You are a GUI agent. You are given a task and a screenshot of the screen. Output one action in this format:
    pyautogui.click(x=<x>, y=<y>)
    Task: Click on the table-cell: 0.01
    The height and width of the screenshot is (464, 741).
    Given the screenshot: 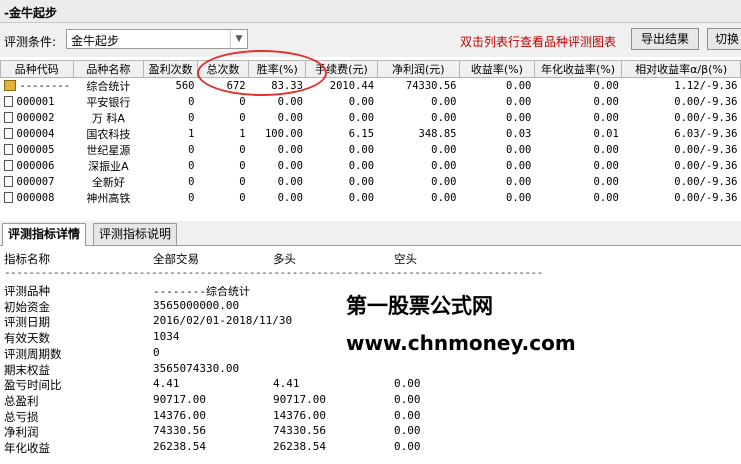 What is the action you would take?
    pyautogui.click(x=606, y=134)
    